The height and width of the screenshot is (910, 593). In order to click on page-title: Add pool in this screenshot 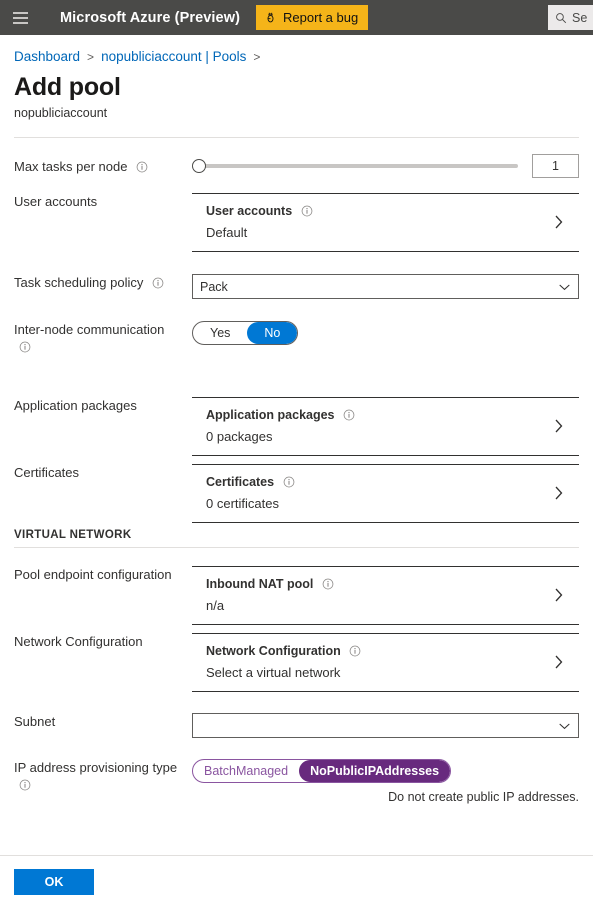, I will do `click(67, 87)`.